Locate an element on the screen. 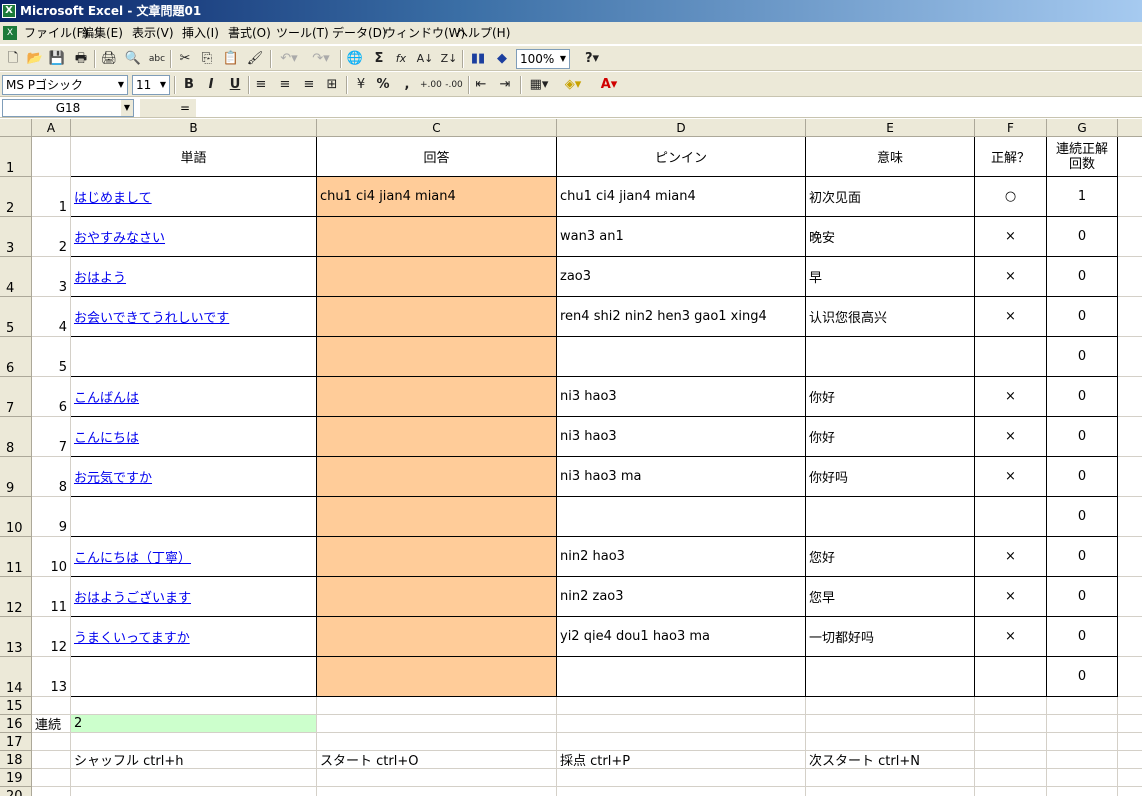  cell-meaning: 您早 is located at coordinates (890, 597).